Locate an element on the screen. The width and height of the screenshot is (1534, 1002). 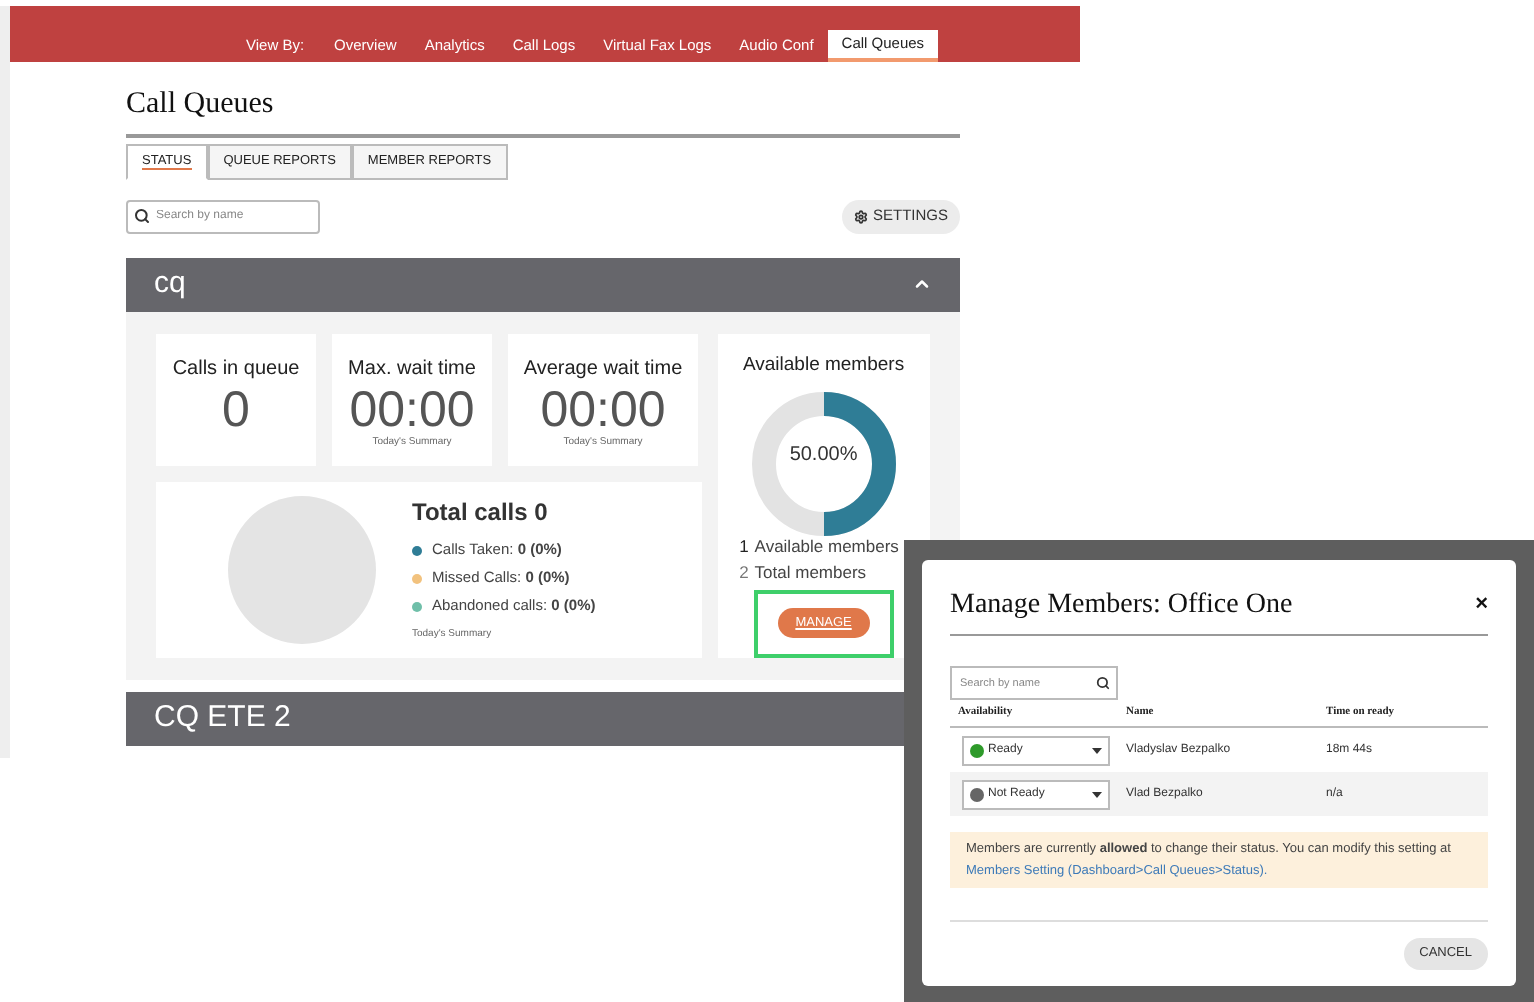
dialog-title: Manage Members: Office One is located at coordinates (1121, 606).